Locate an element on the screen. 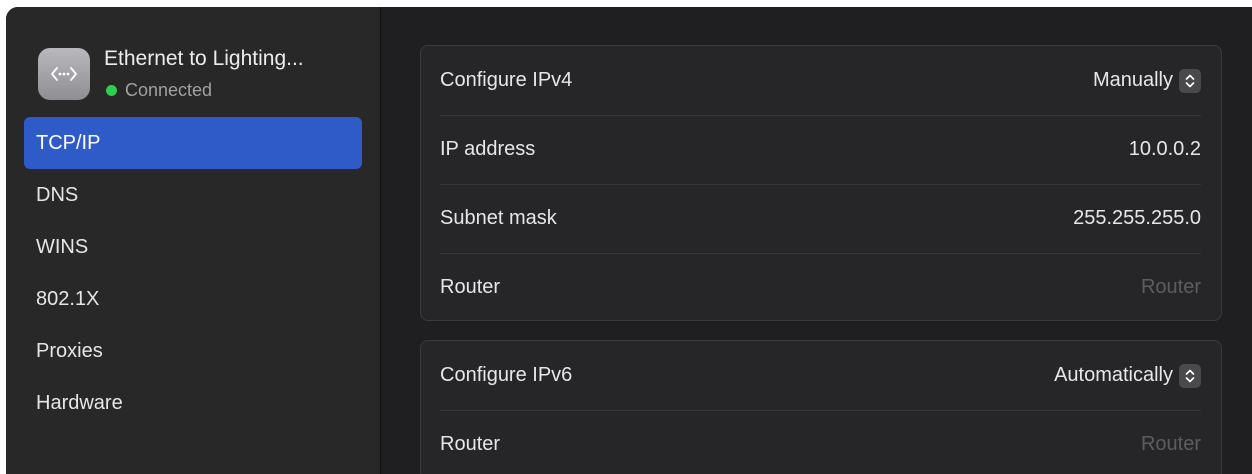 Image resolution: width=1252 pixels, height=474 pixels. sidebar-item-wins: WINS is located at coordinates (193, 247).